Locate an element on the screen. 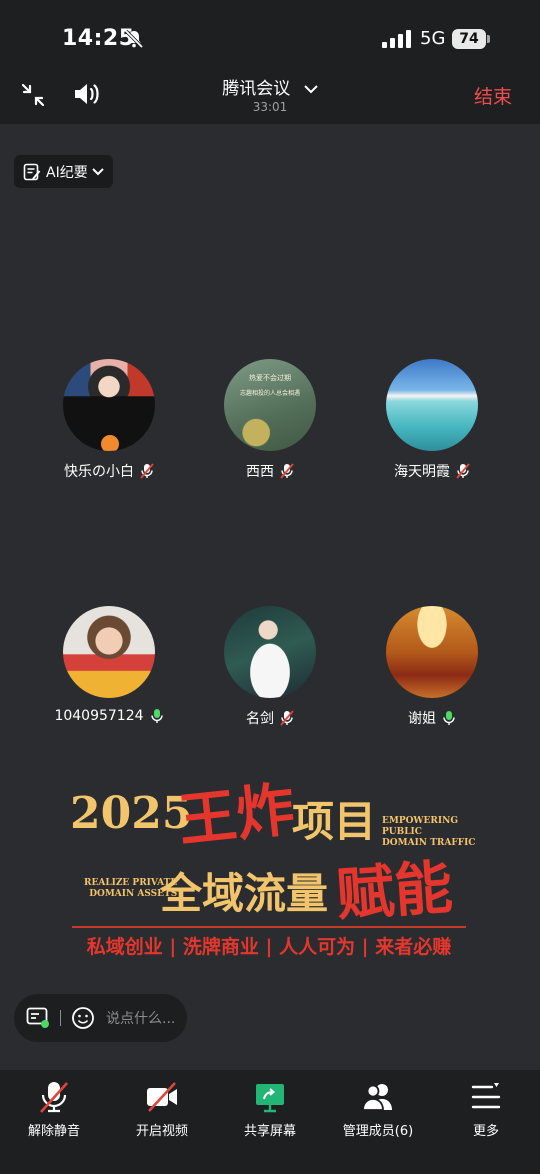 The height and width of the screenshot is (1174, 540). bottom-toolbar: 解除静音 开启视频 共享屏幕 管理成员(6) 更多 is located at coordinates (270, 1122).